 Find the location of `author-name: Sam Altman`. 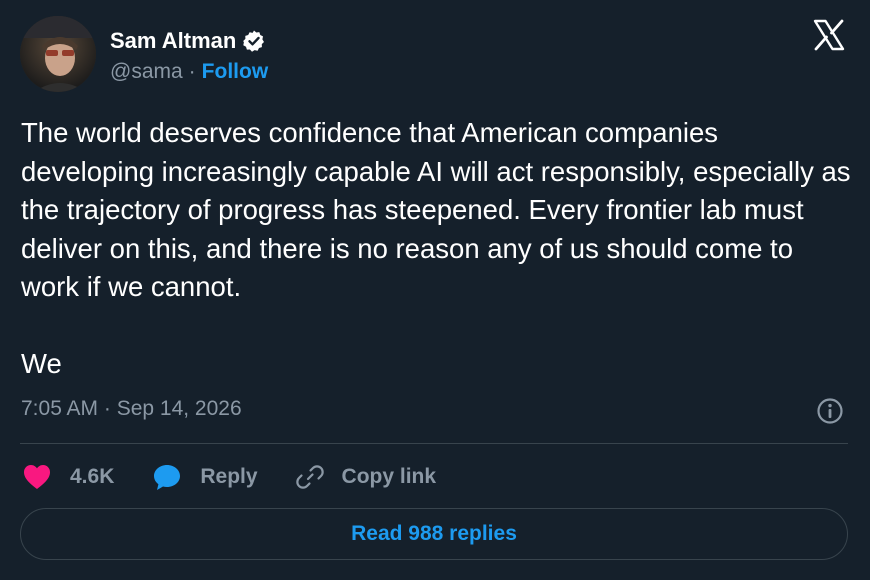

author-name: Sam Altman is located at coordinates (173, 41).